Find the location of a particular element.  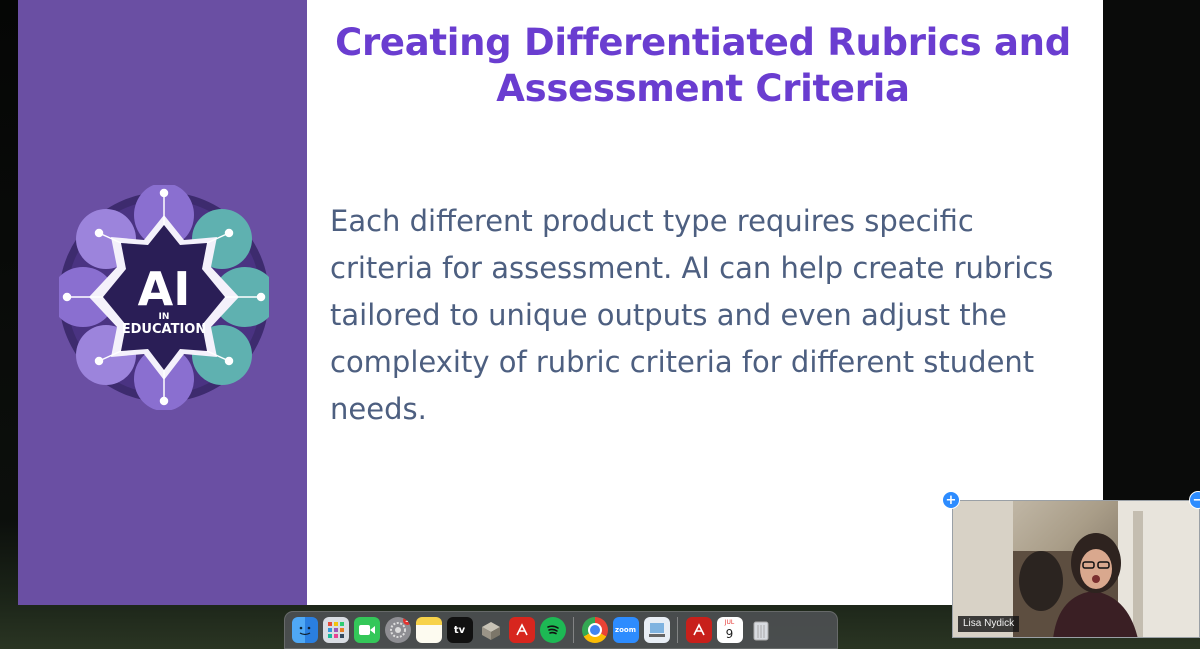

minimize-button: − is located at coordinates (1194, 500).